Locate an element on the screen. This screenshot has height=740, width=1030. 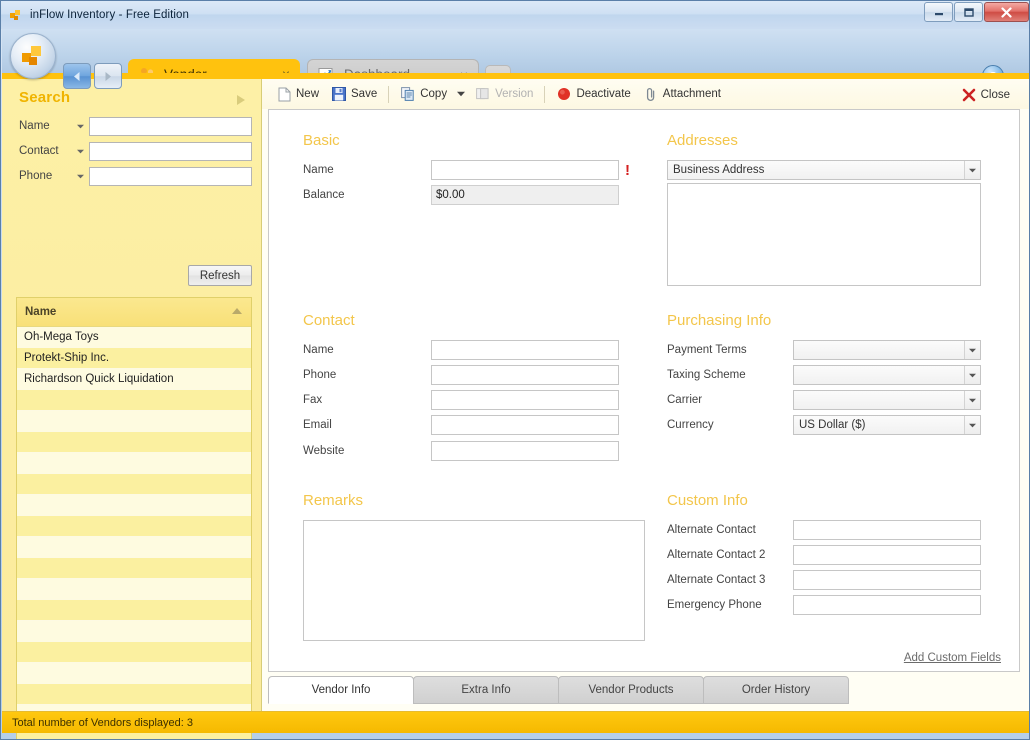
close-x-icon is located at coordinates (969, 95).